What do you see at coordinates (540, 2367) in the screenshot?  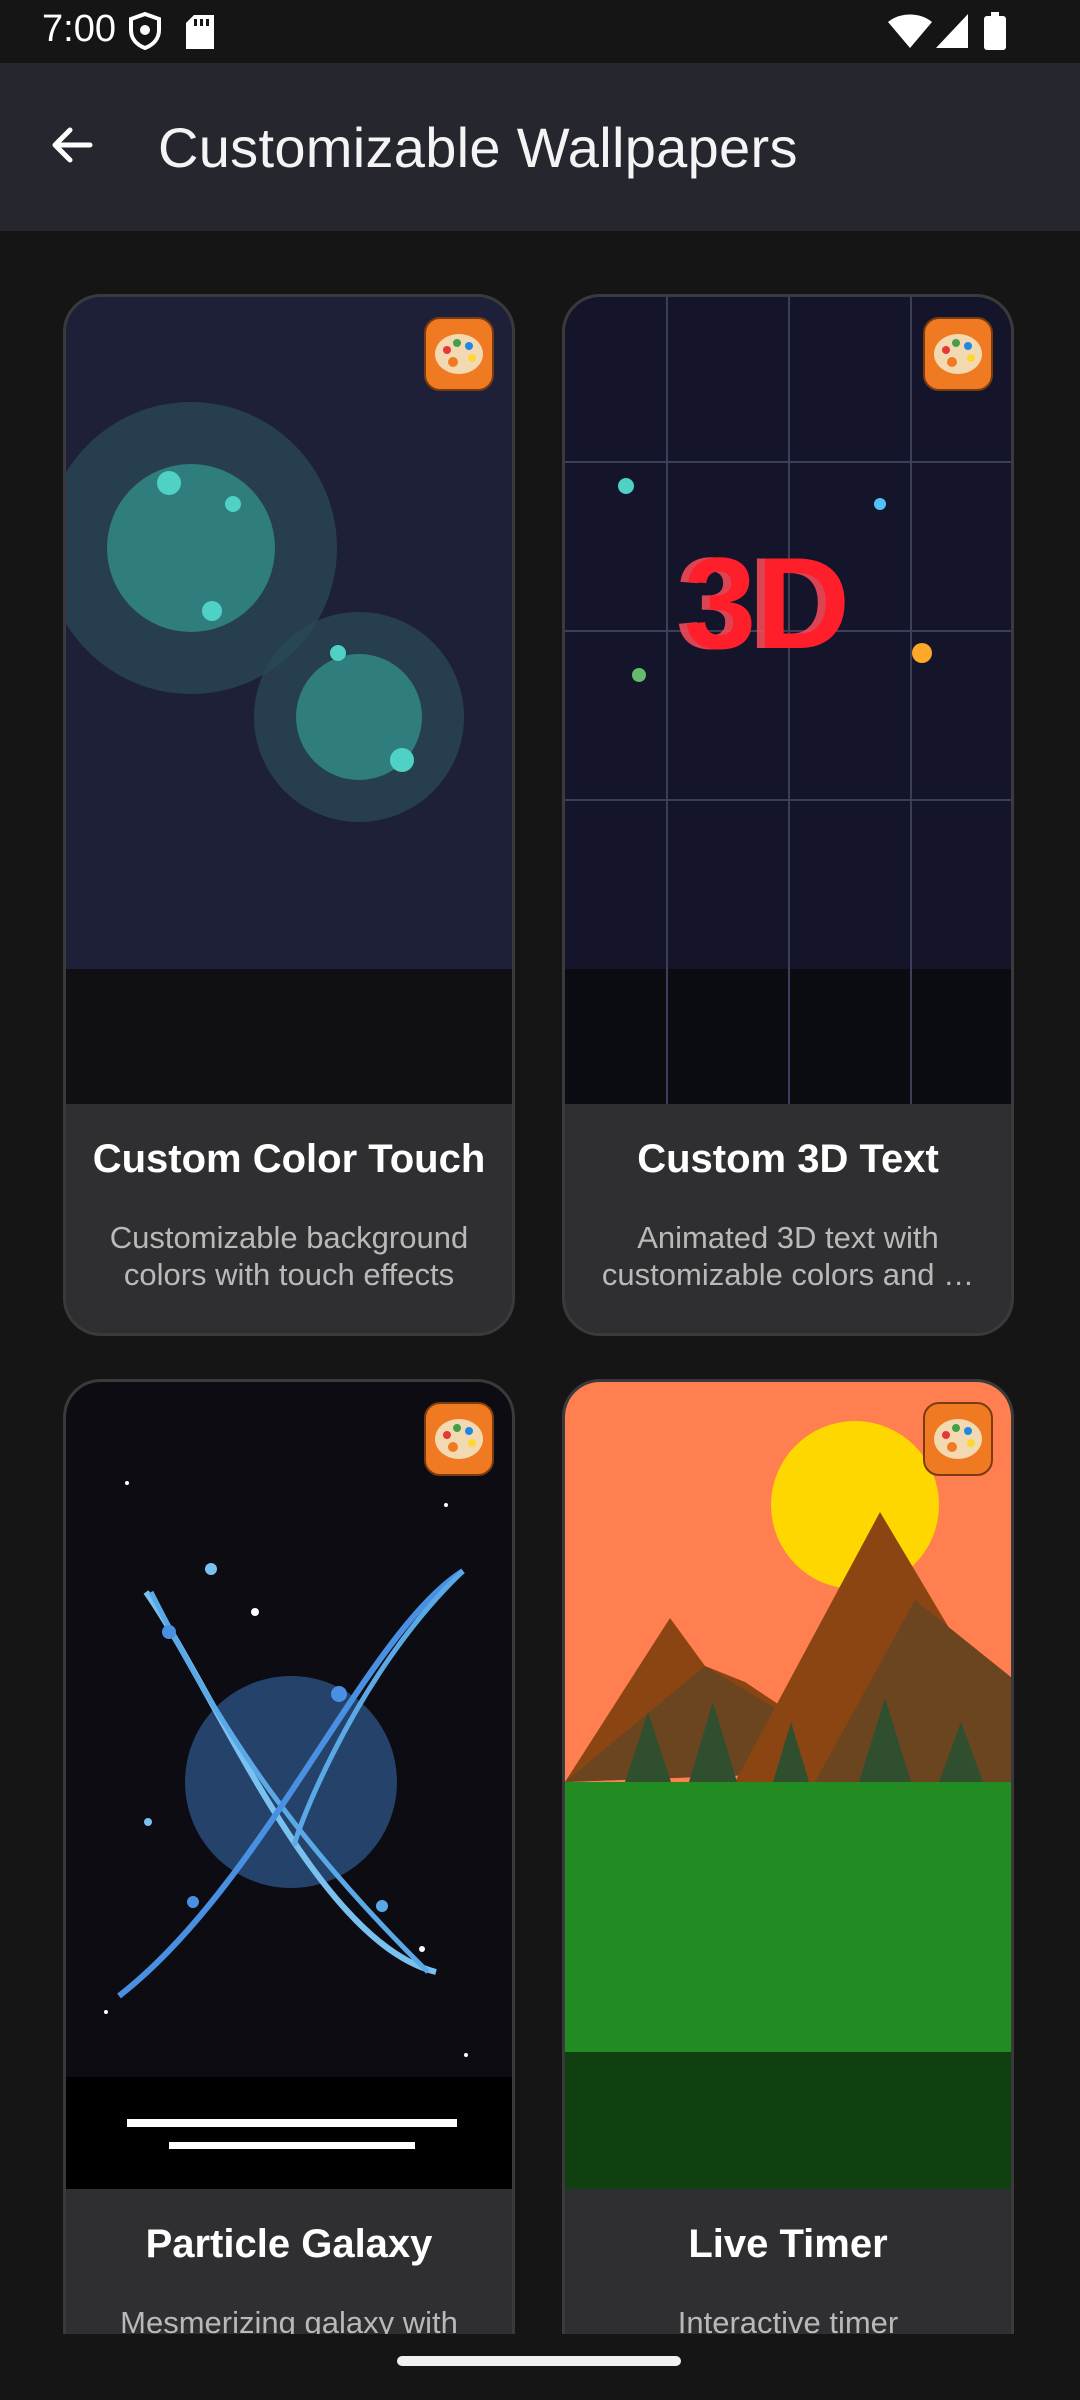 I see `navigation-bar` at bounding box center [540, 2367].